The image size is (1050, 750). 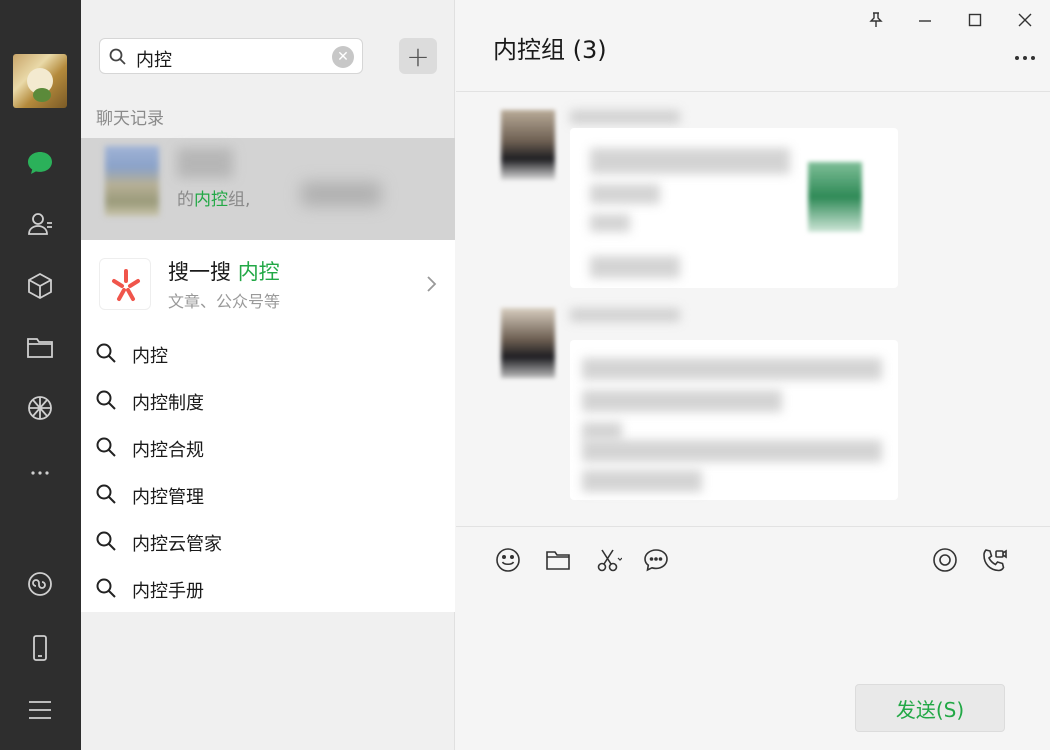 What do you see at coordinates (40, 163) in the screenshot?
I see `chat-icon` at bounding box center [40, 163].